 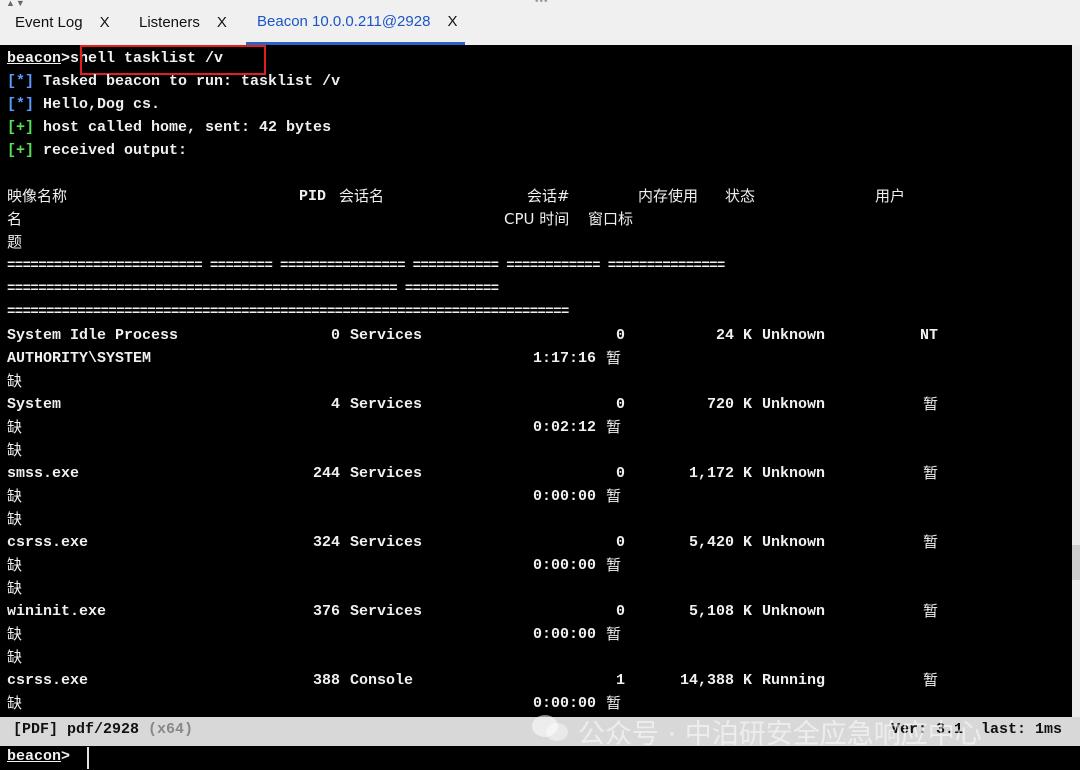 I want to click on table-cell: 324, so click(x=326, y=542).